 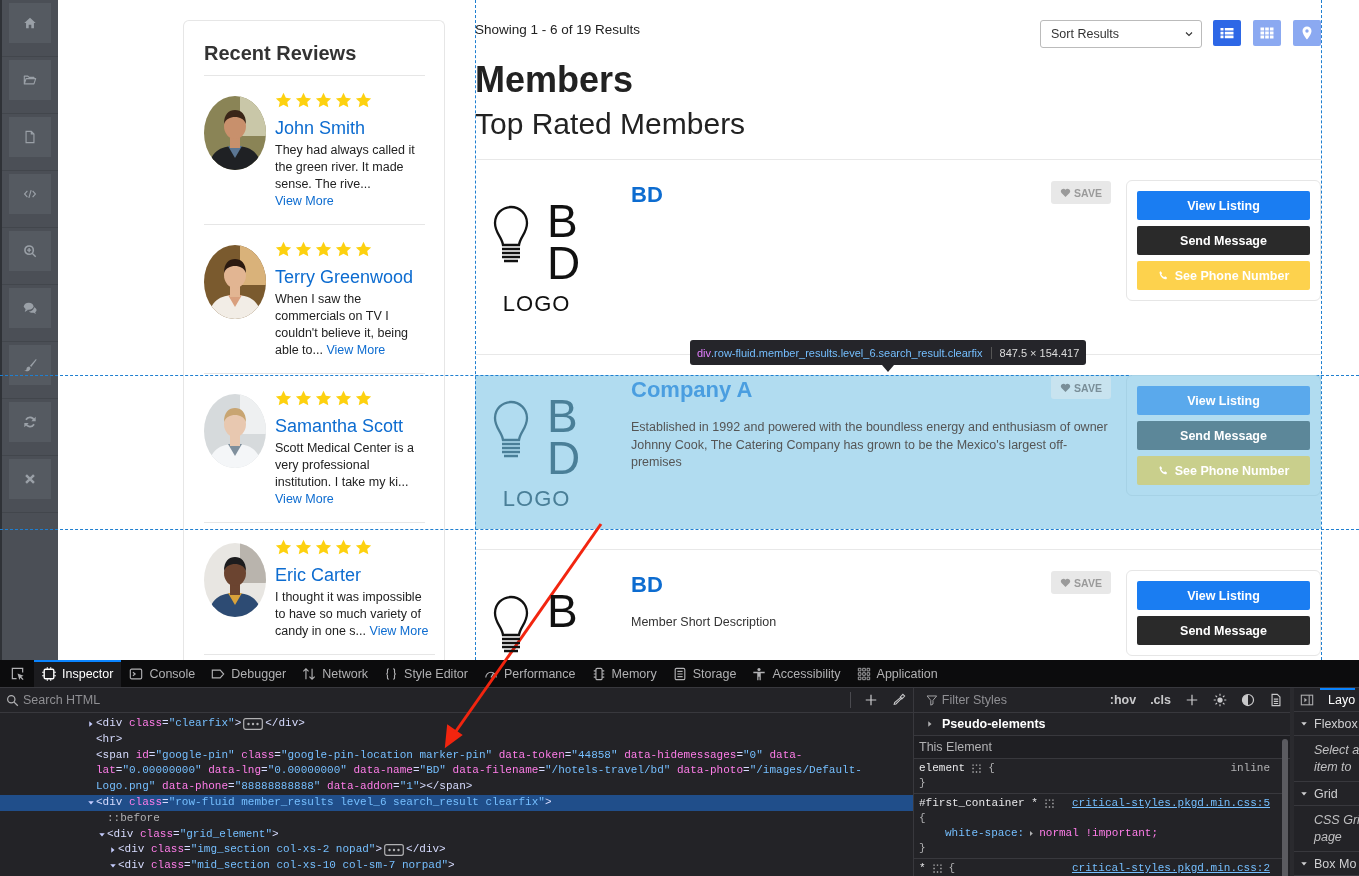 I want to click on pseudo-element: ::before, so click(x=133, y=818).